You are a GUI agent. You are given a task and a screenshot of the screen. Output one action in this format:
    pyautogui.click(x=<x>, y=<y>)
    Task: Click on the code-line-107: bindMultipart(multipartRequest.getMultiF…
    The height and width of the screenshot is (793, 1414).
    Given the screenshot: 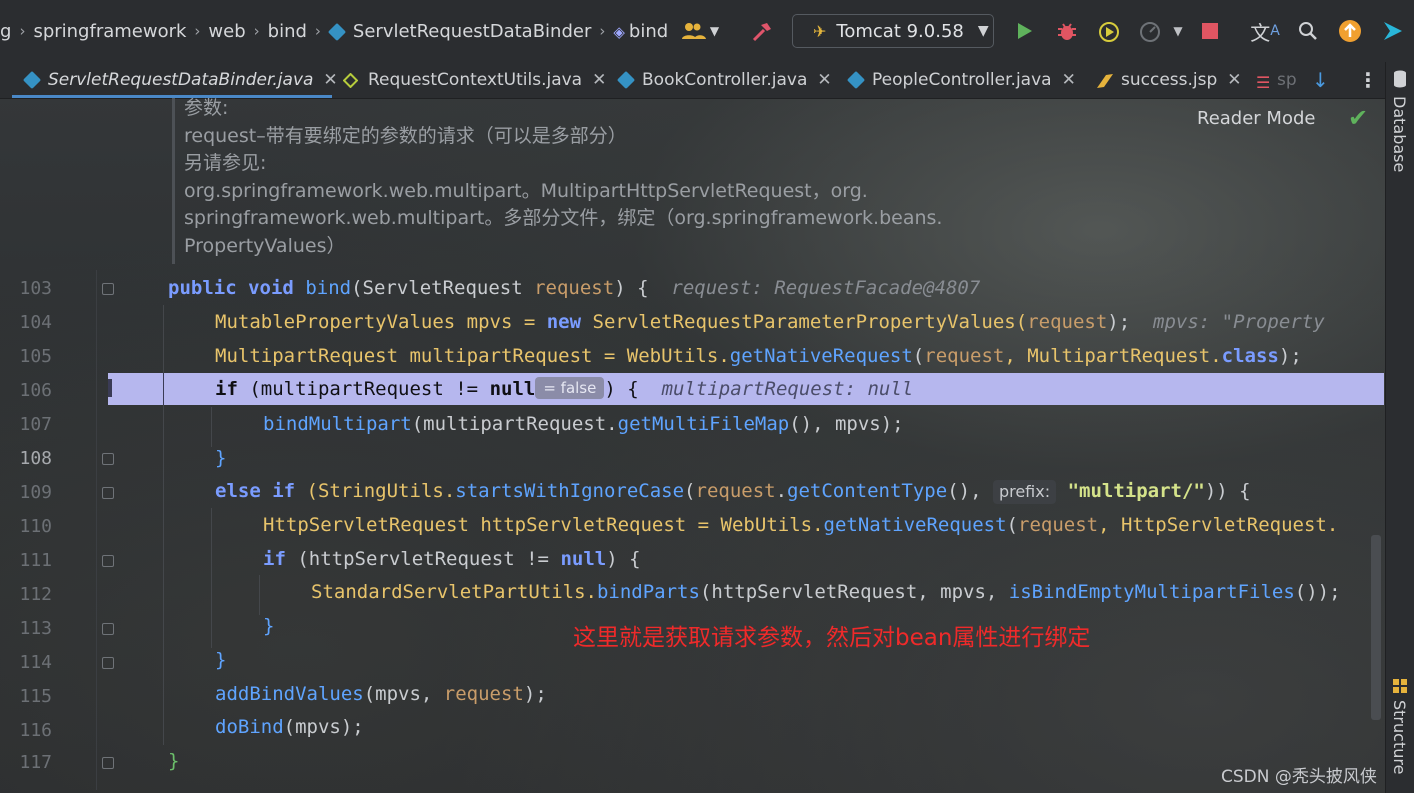 What is the action you would take?
    pyautogui.click(x=583, y=424)
    